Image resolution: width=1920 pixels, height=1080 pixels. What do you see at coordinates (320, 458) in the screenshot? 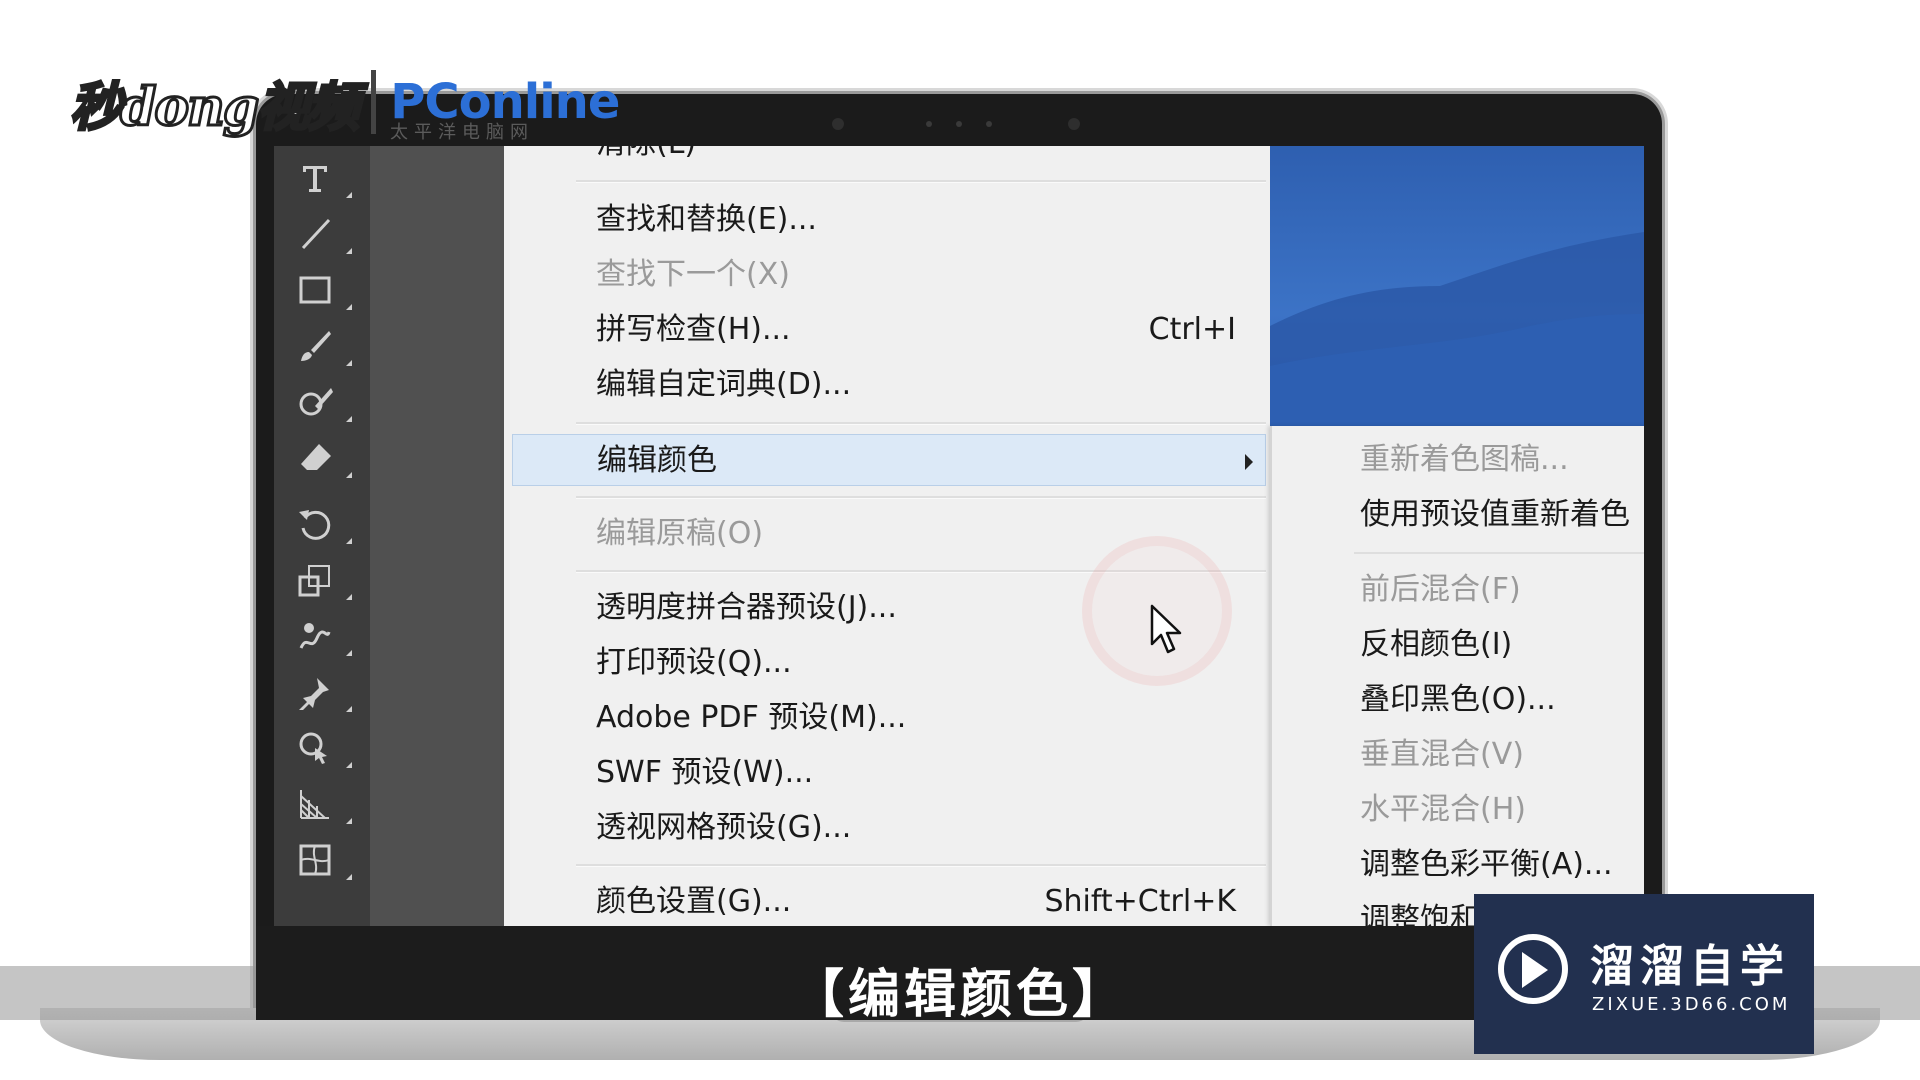
I see `eraser-tool-icon` at bounding box center [320, 458].